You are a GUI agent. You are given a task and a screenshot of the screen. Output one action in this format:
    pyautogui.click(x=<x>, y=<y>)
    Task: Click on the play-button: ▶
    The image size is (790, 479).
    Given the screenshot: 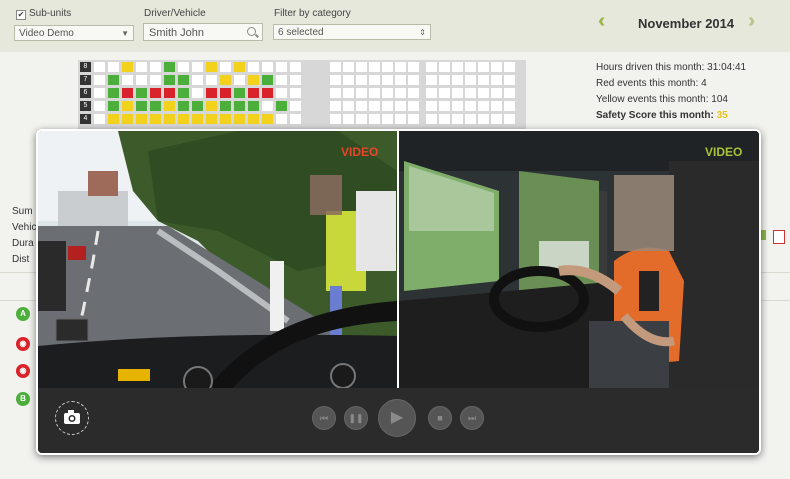 What is the action you would take?
    pyautogui.click(x=397, y=418)
    